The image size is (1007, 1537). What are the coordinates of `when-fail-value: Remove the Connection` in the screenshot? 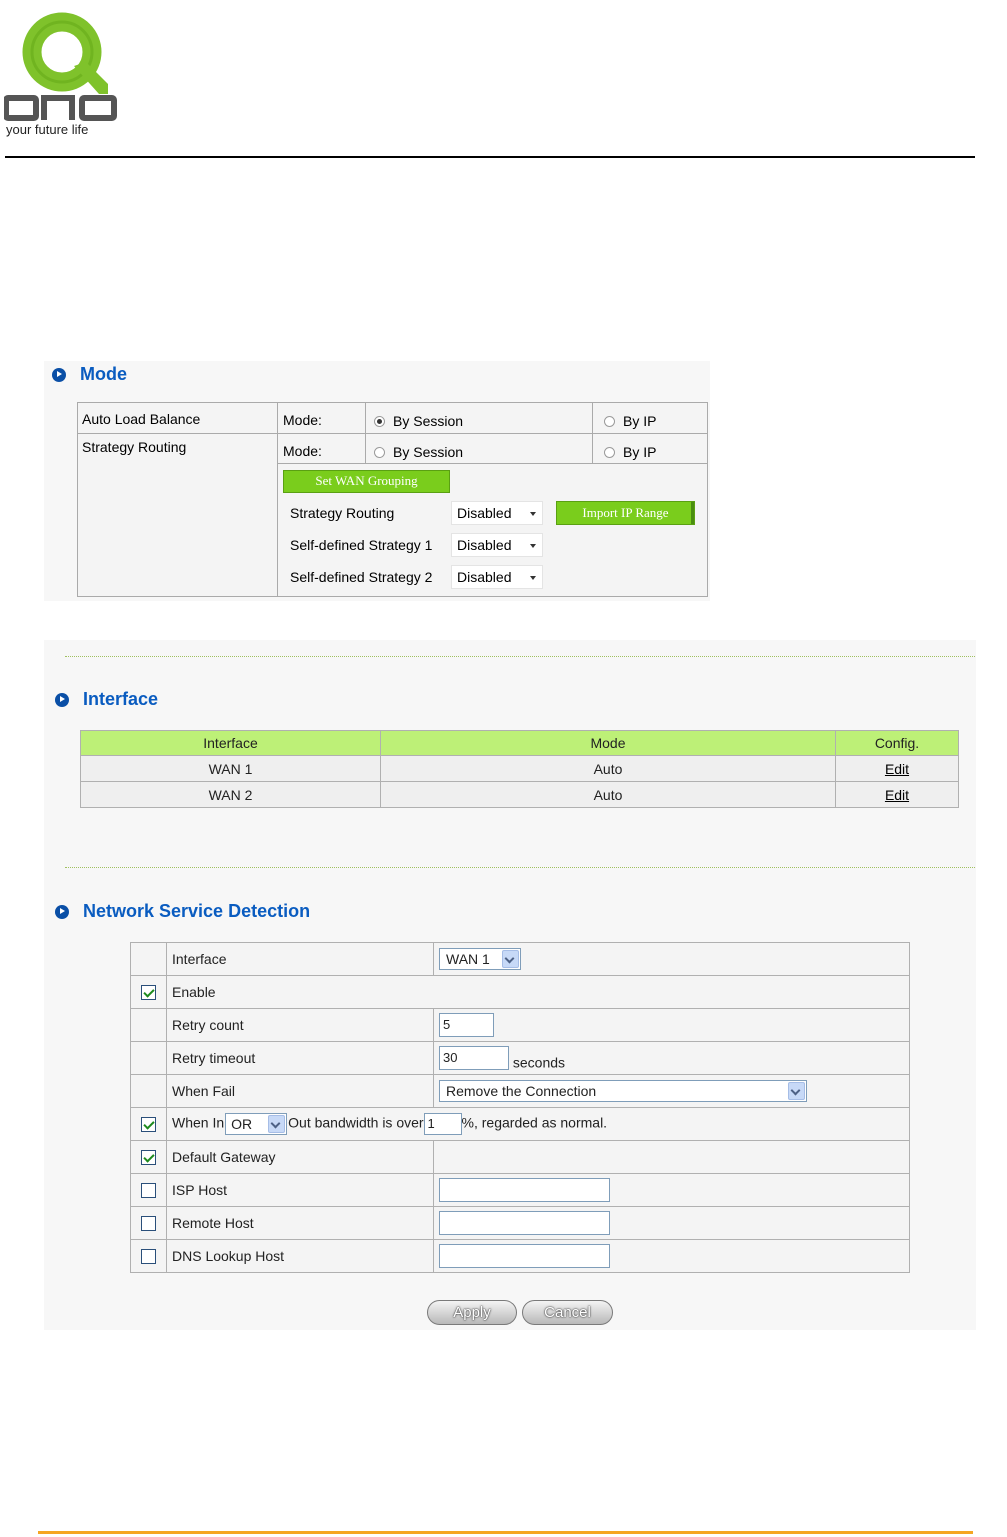 It's located at (521, 1091).